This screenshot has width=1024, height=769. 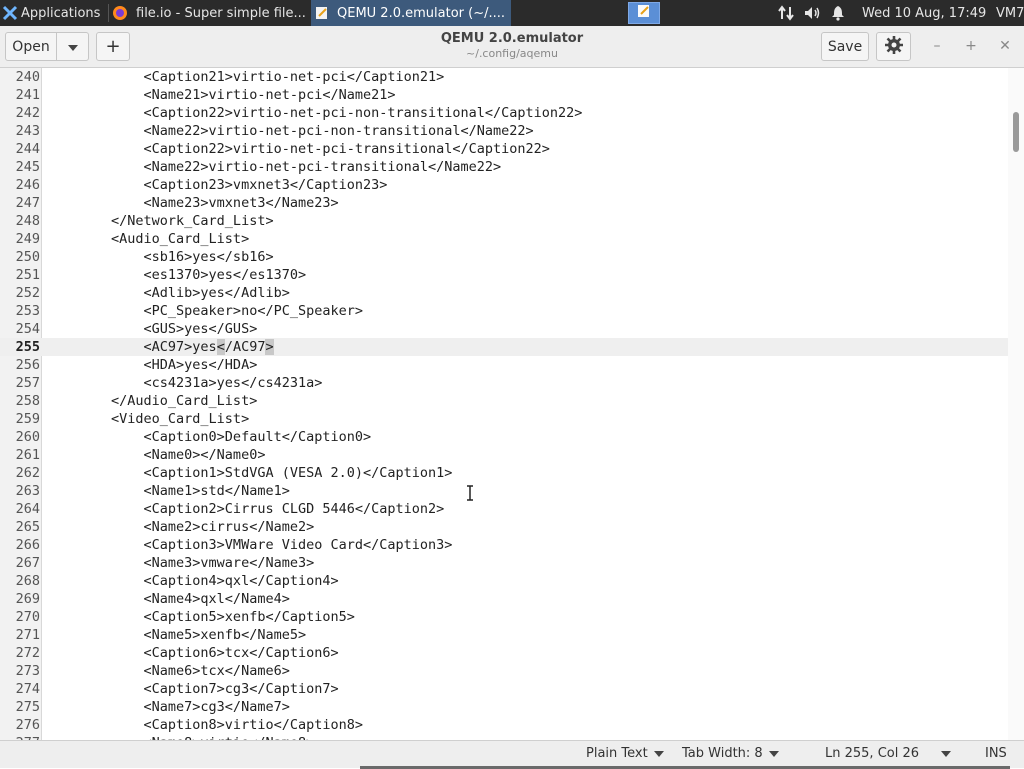 I want to click on code-line: 255 <AC97>yes</AC97>, so click(x=504, y=347).